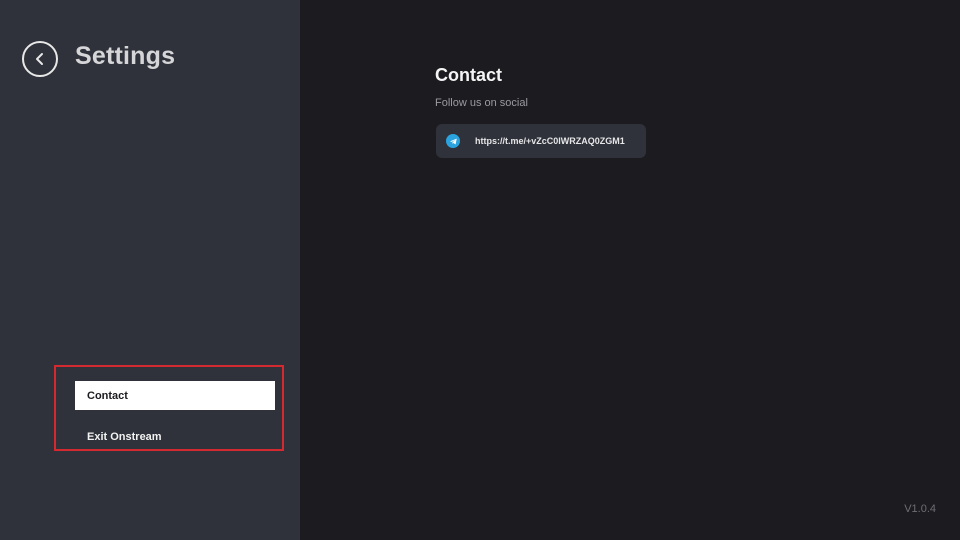 The width and height of the screenshot is (960, 540). Describe the element at coordinates (175, 395) in the screenshot. I see `menu-item-contact: Contact` at that location.